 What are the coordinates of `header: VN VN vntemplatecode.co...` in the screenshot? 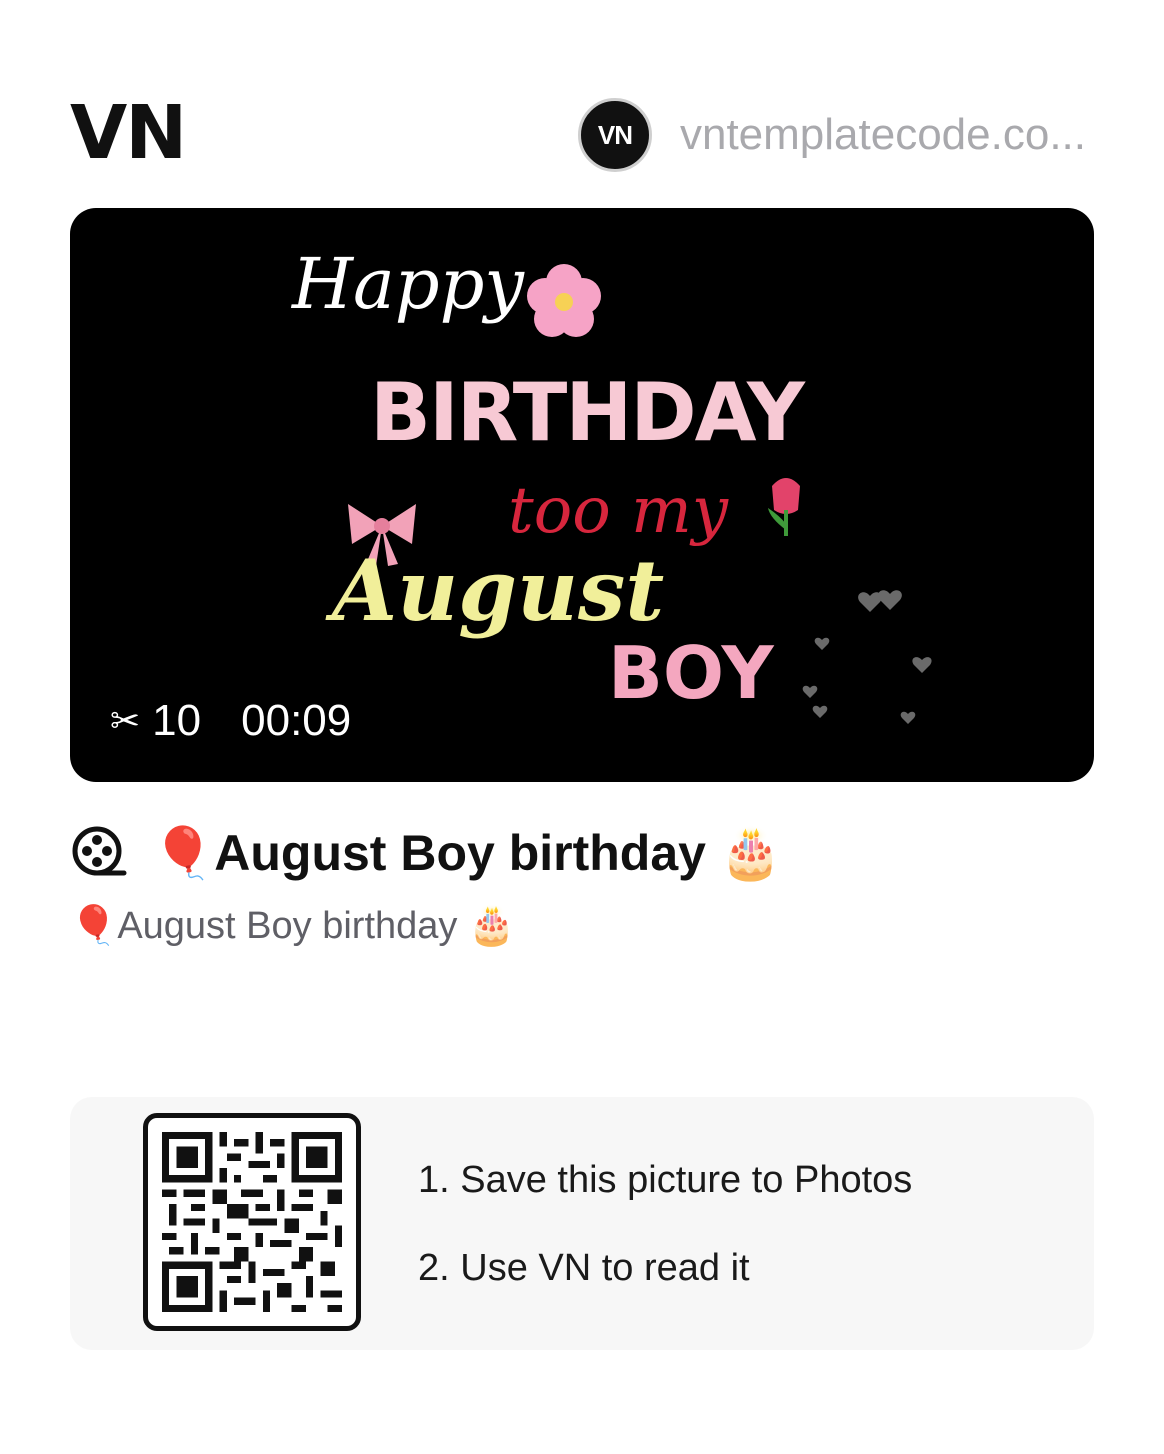 It's located at (582, 136).